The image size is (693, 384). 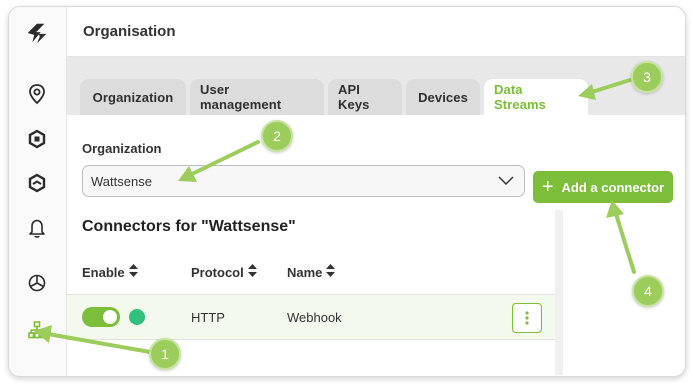 I want to click on top-bar: Organisation, so click(x=376, y=32).